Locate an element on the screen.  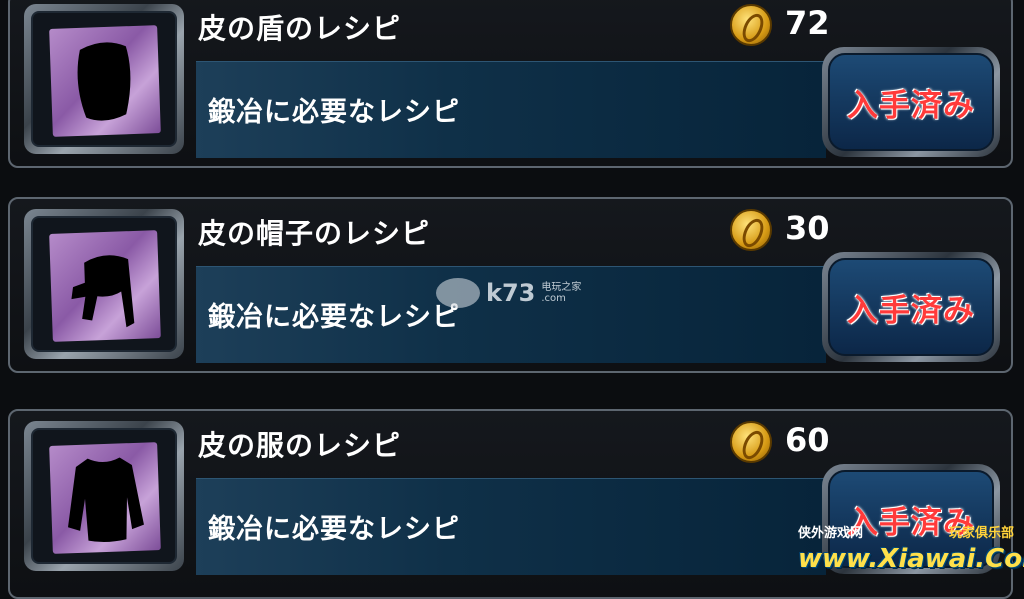
clothes-silhouette-icon is located at coordinates (106, 499).